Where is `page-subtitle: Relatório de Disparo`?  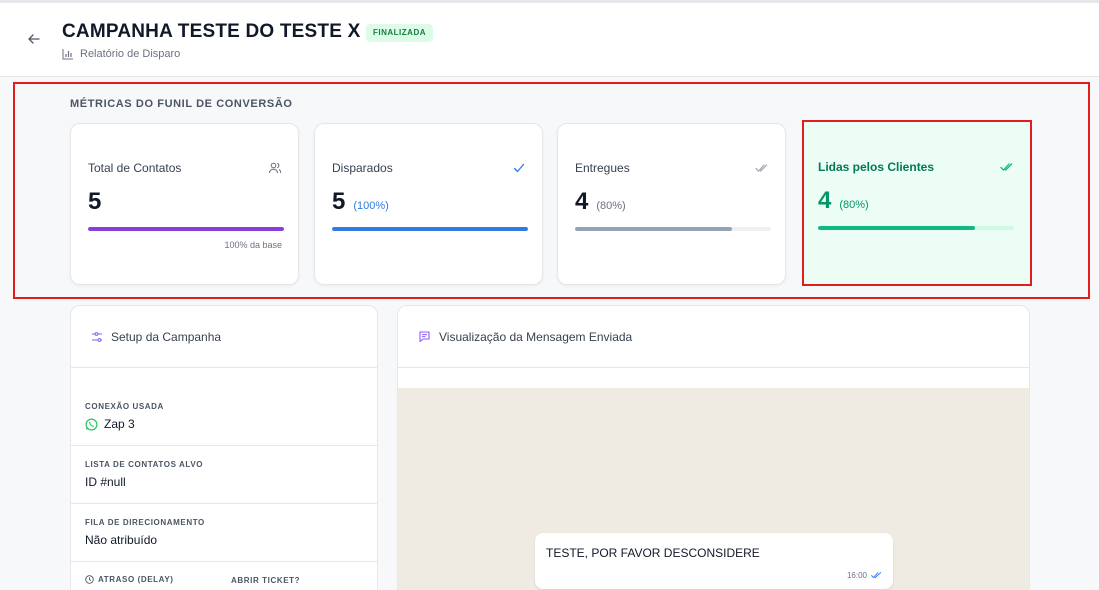
page-subtitle: Relatório de Disparo is located at coordinates (121, 54).